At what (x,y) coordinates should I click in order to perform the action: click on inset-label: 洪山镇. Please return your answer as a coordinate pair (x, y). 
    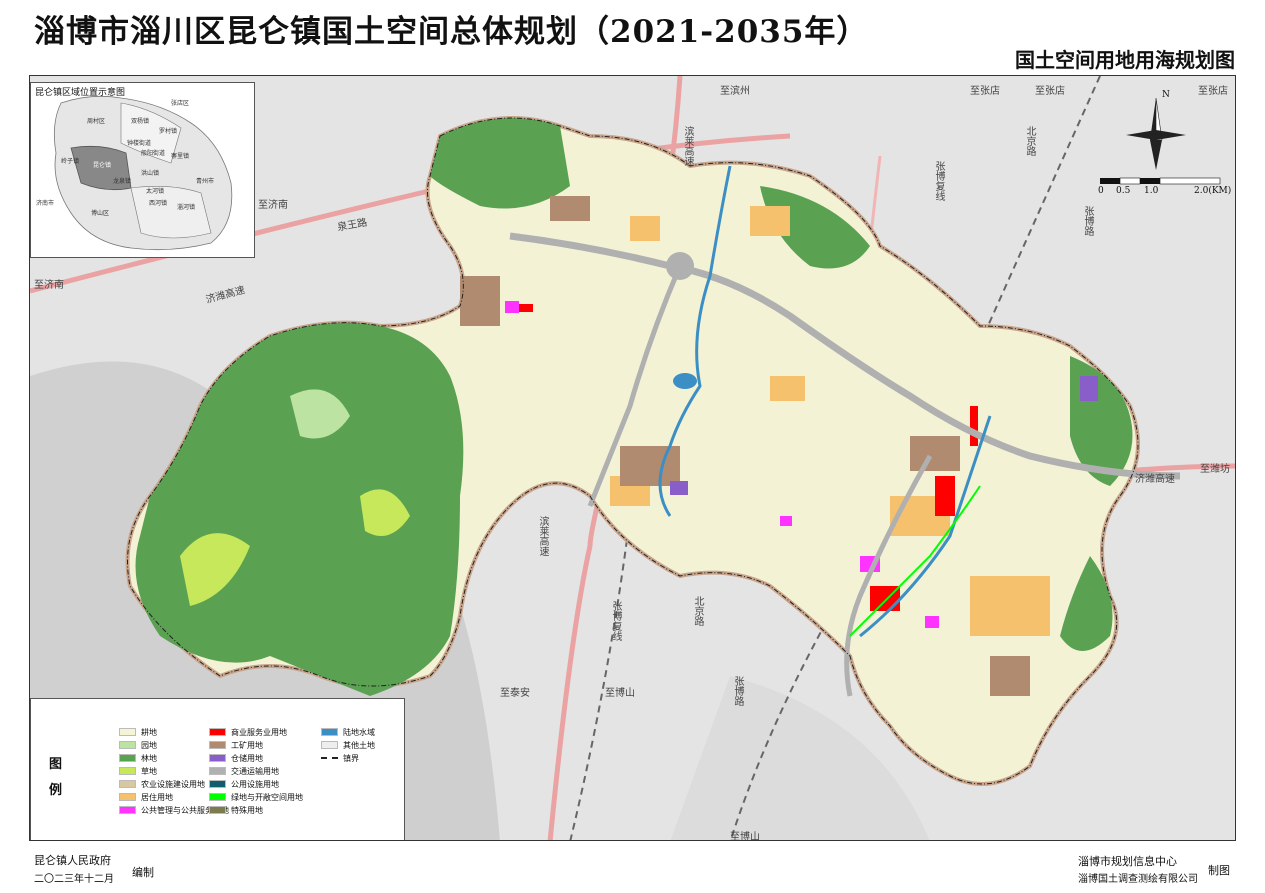
    Looking at the image, I should click on (150, 173).